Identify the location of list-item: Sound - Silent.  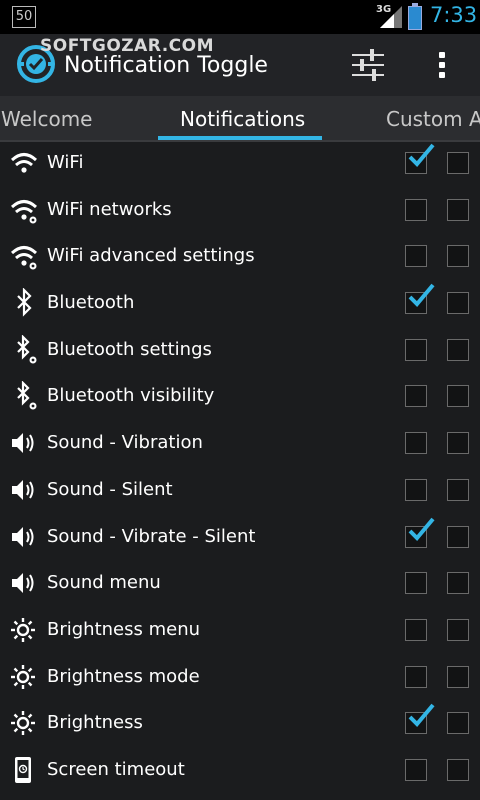
(240, 490).